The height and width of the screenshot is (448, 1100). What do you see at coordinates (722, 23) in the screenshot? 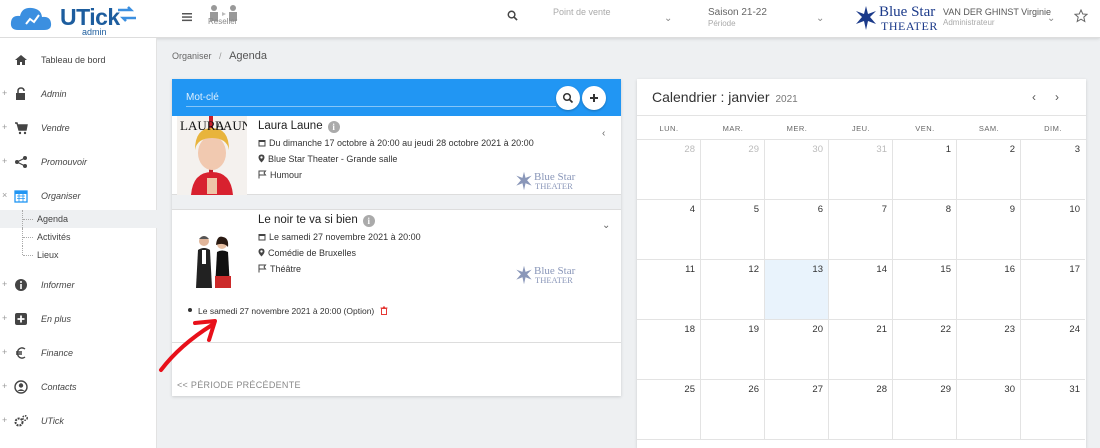
I see `season-label: Période` at bounding box center [722, 23].